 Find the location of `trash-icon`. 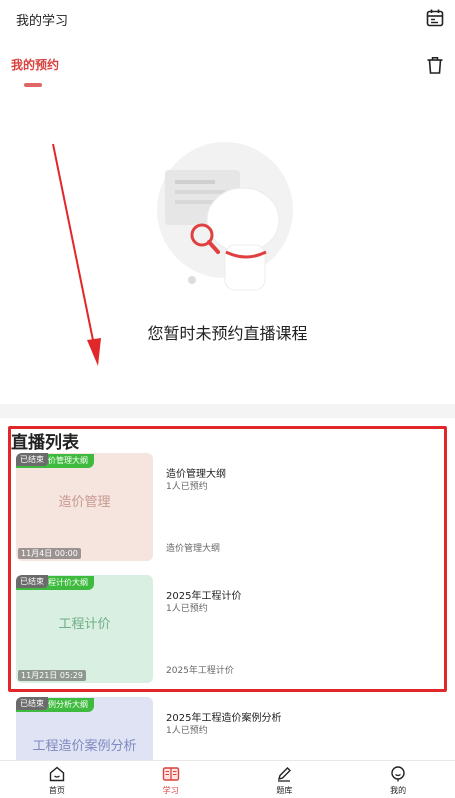

trash-icon is located at coordinates (435, 65).